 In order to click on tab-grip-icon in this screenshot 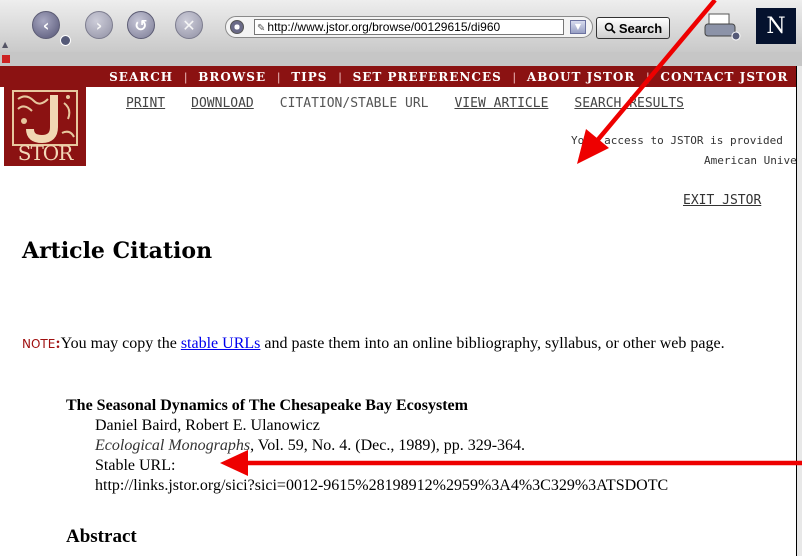, I will do `click(6, 59)`.